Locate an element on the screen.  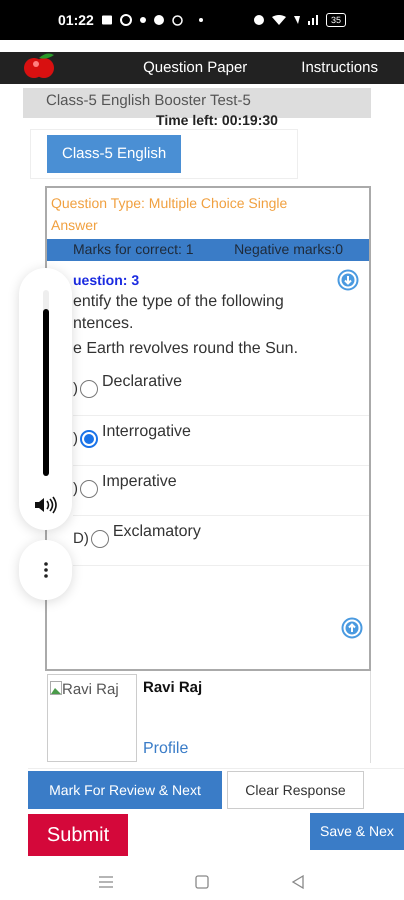
question-text-line: ntences. is located at coordinates (103, 324).